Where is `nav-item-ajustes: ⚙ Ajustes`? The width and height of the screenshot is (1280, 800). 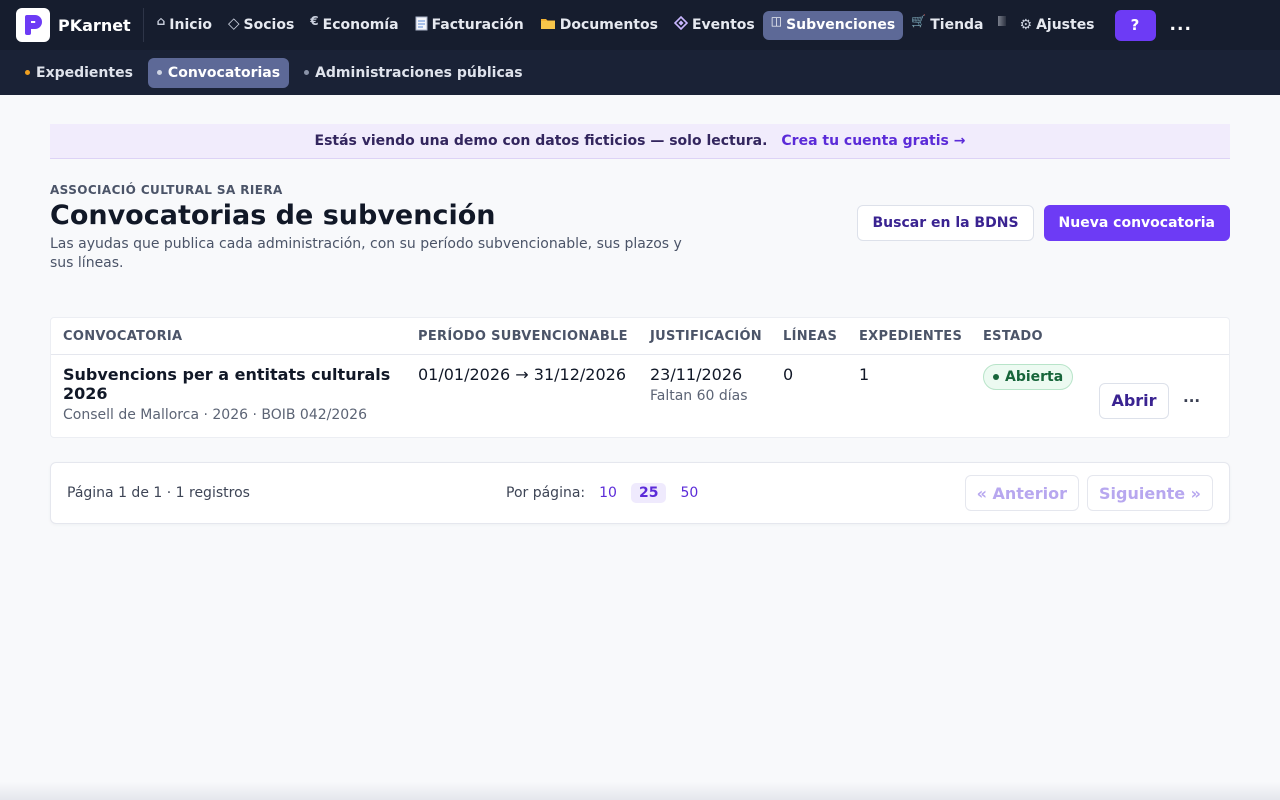 nav-item-ajustes: ⚙ Ajustes is located at coordinates (1057, 25).